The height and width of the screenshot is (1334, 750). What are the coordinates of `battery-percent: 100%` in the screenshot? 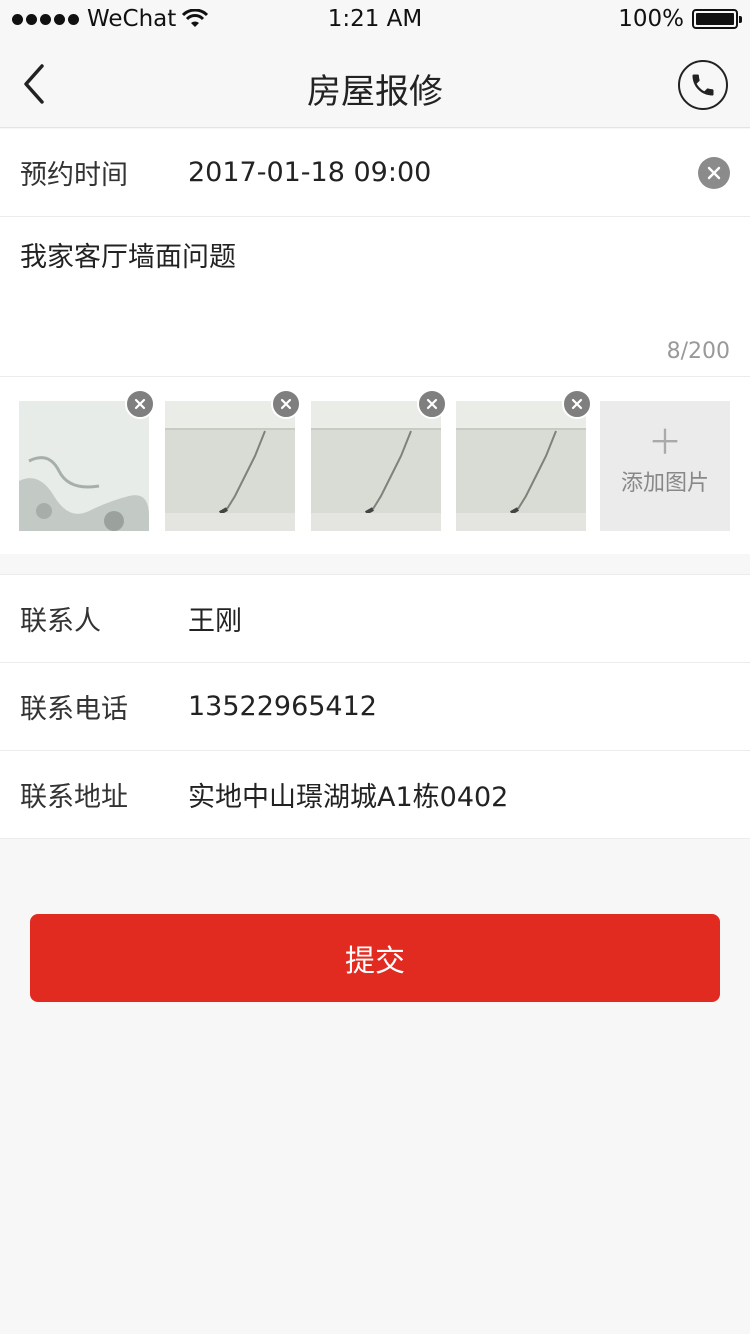 It's located at (651, 19).